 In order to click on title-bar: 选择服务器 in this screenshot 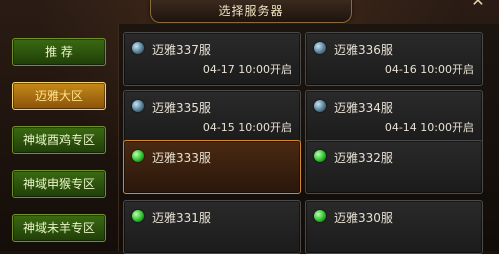, I will do `click(251, 11)`.